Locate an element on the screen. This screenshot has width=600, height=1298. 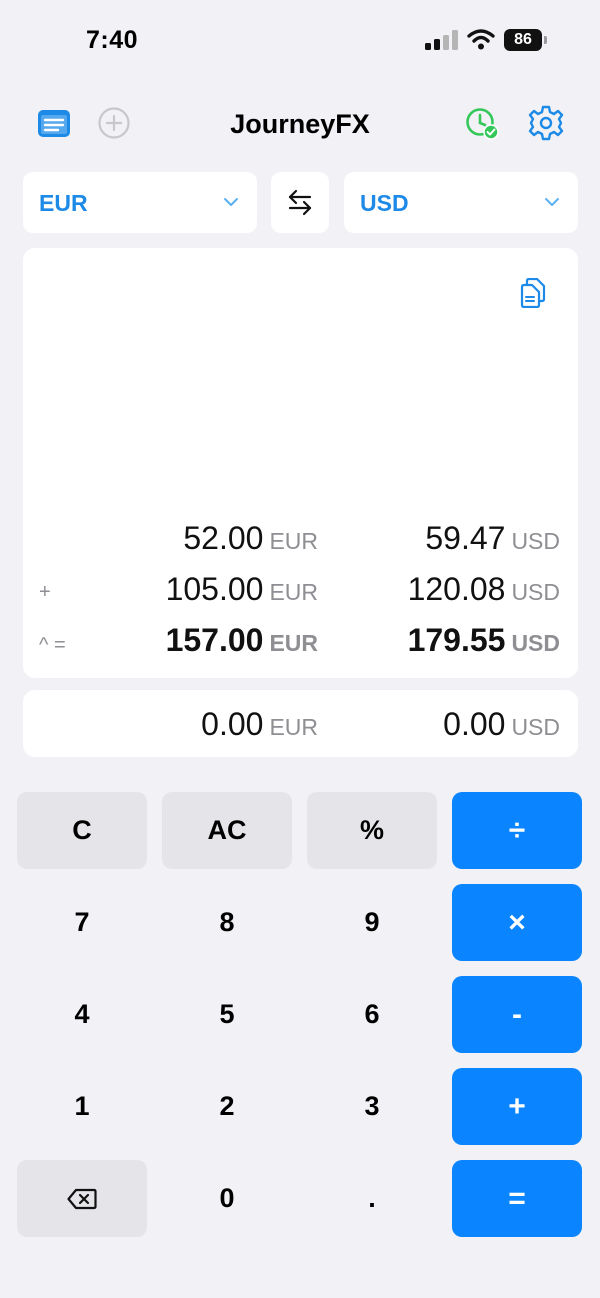
to-currency-label: USD is located at coordinates (384, 203).